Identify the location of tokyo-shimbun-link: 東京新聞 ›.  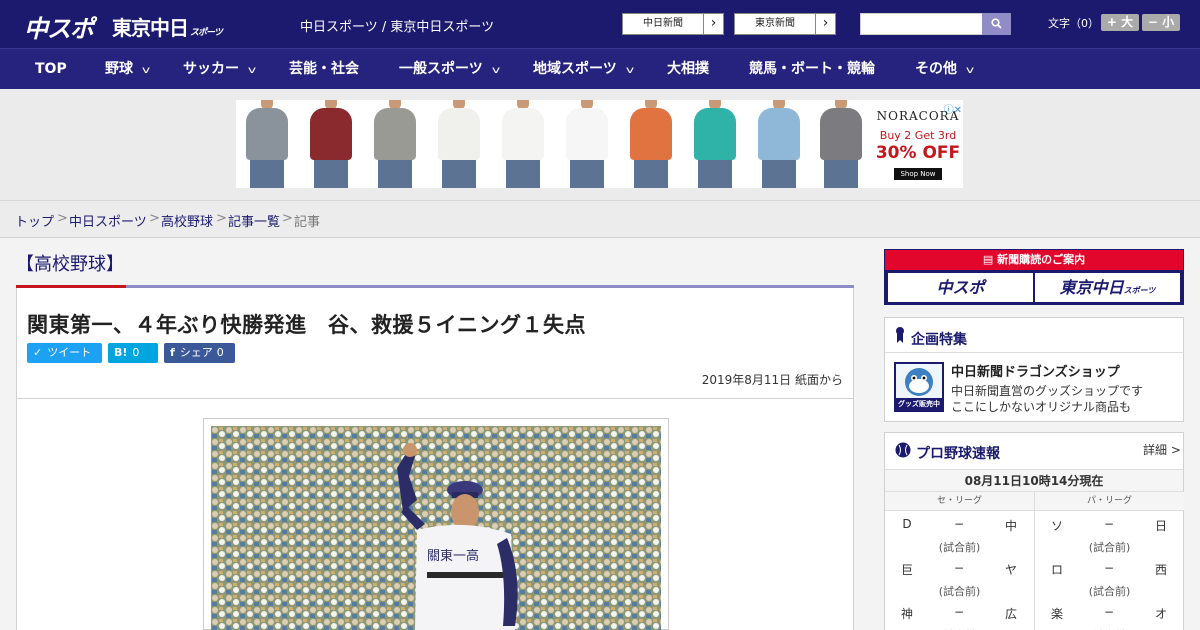
(785, 24).